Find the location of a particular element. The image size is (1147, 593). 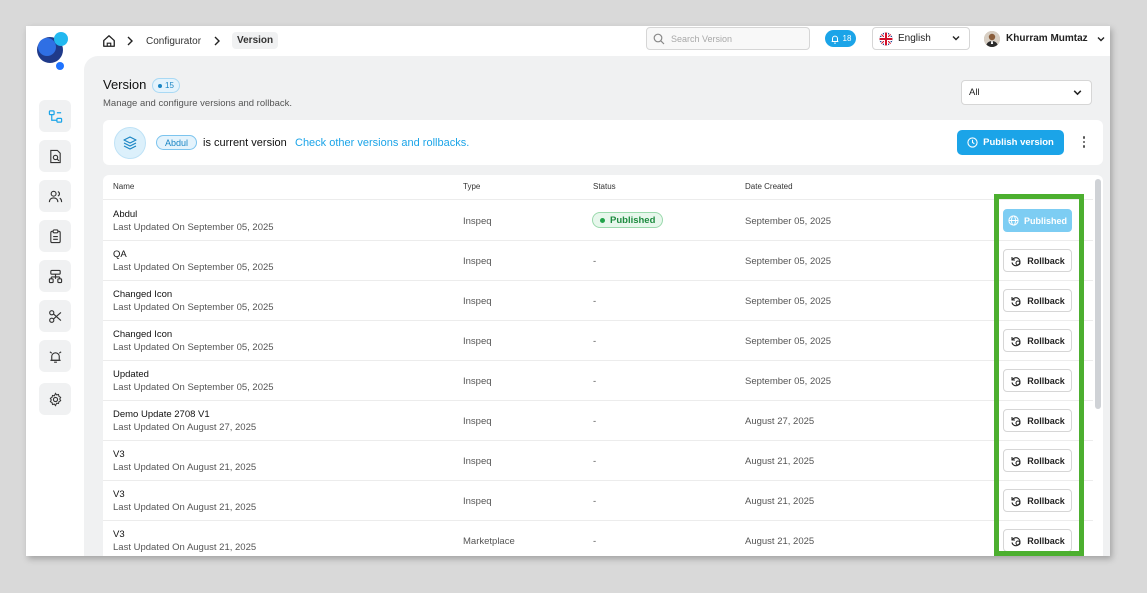

language-select: English is located at coordinates (921, 38).